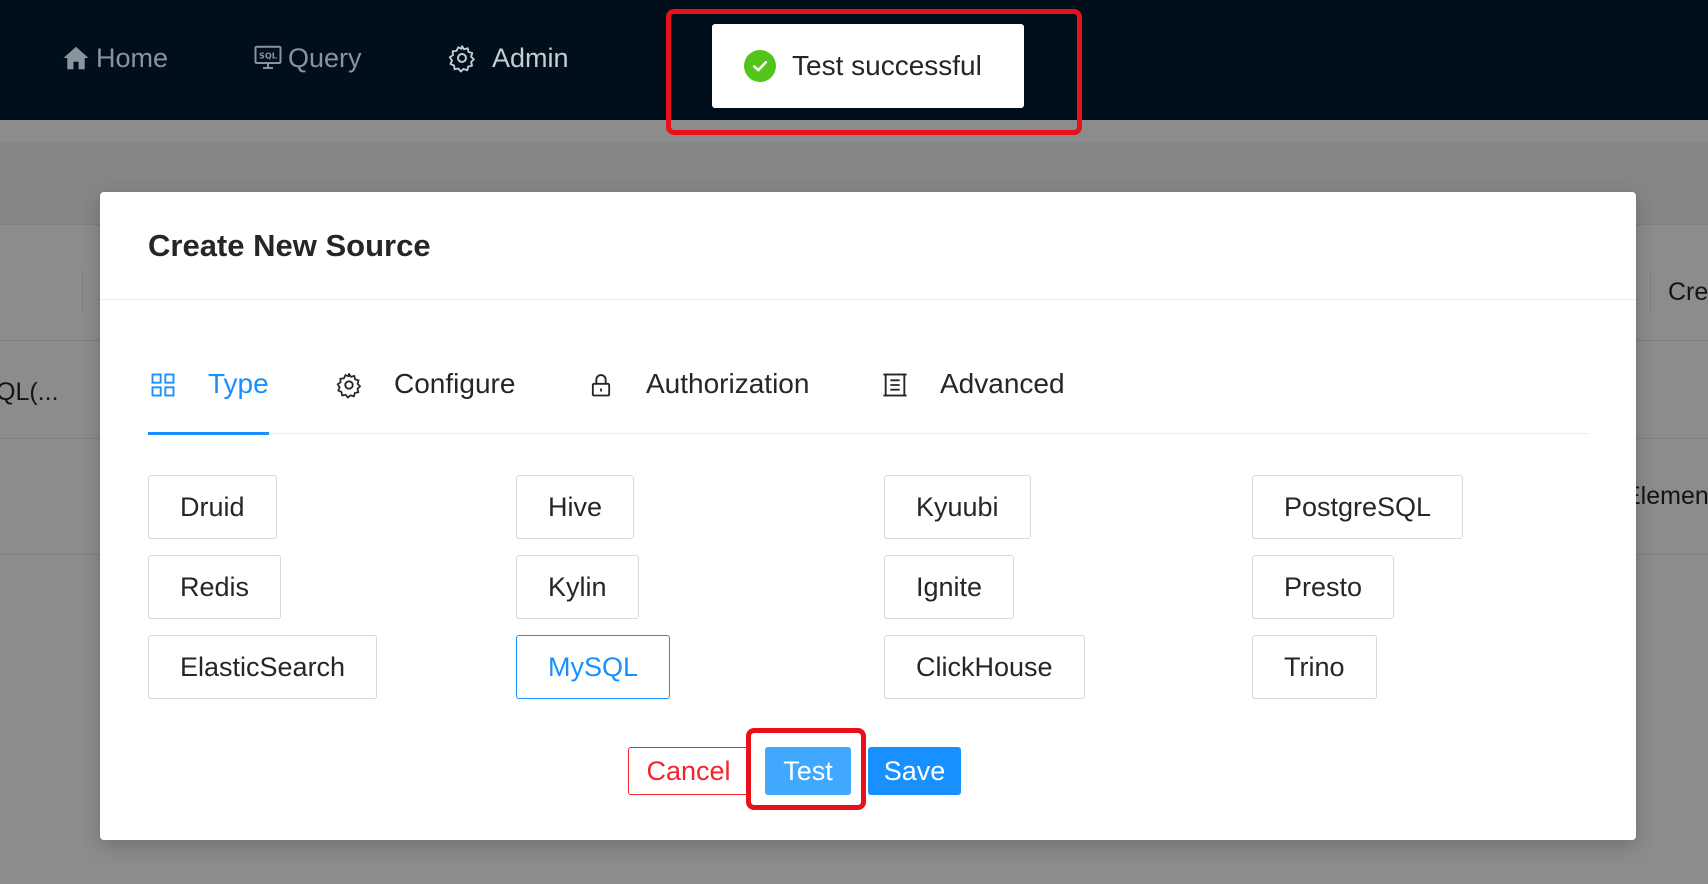 Image resolution: width=1708 pixels, height=884 pixels. I want to click on nav-item-label: Query, so click(325, 57).